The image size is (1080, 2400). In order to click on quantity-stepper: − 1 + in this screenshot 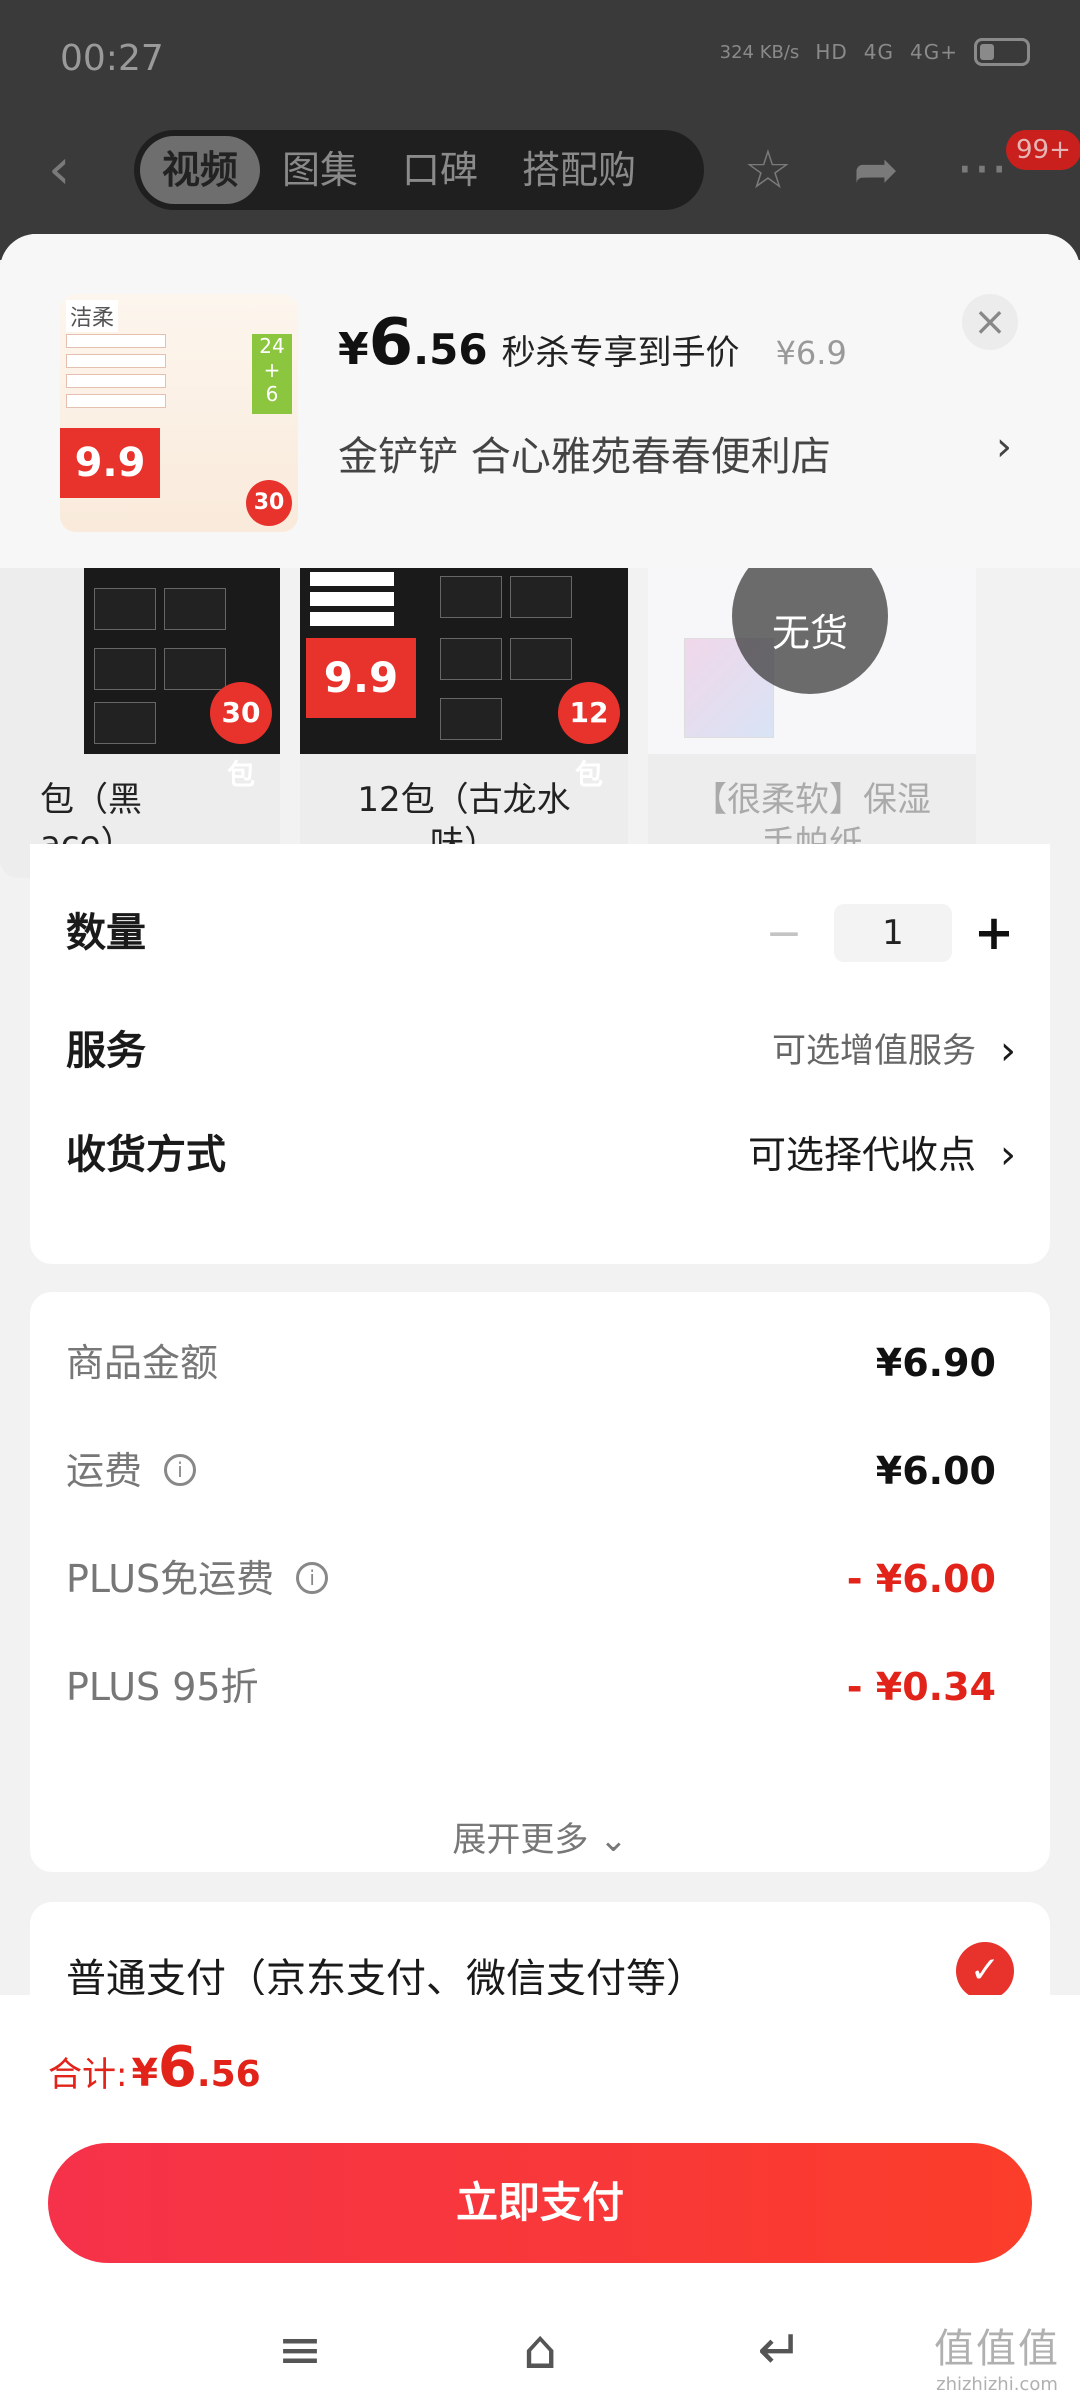, I will do `click(885, 933)`.